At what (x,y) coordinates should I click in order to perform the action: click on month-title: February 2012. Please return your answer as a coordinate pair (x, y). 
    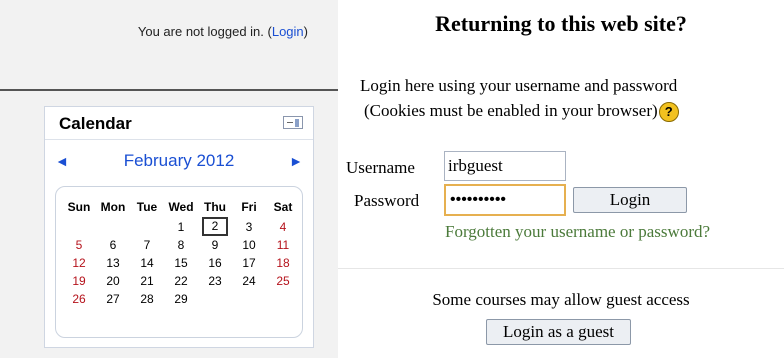
    Looking at the image, I should click on (179, 161).